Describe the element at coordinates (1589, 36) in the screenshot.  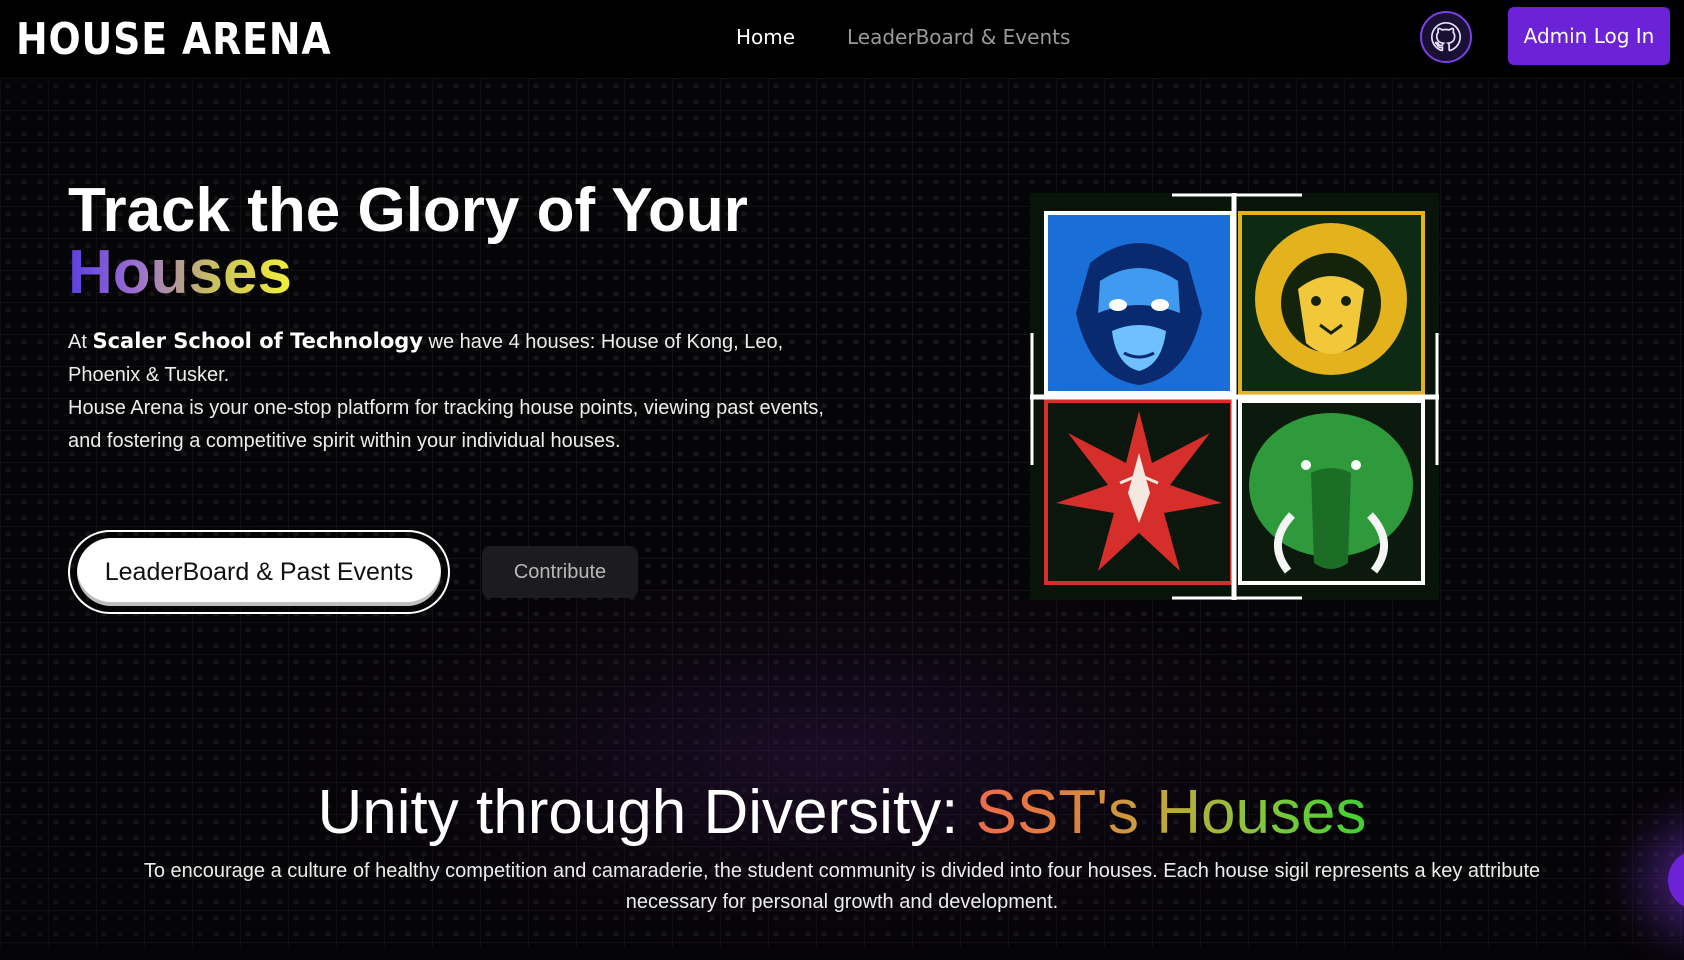
I see `admin-login-button: Admin Log In` at that location.